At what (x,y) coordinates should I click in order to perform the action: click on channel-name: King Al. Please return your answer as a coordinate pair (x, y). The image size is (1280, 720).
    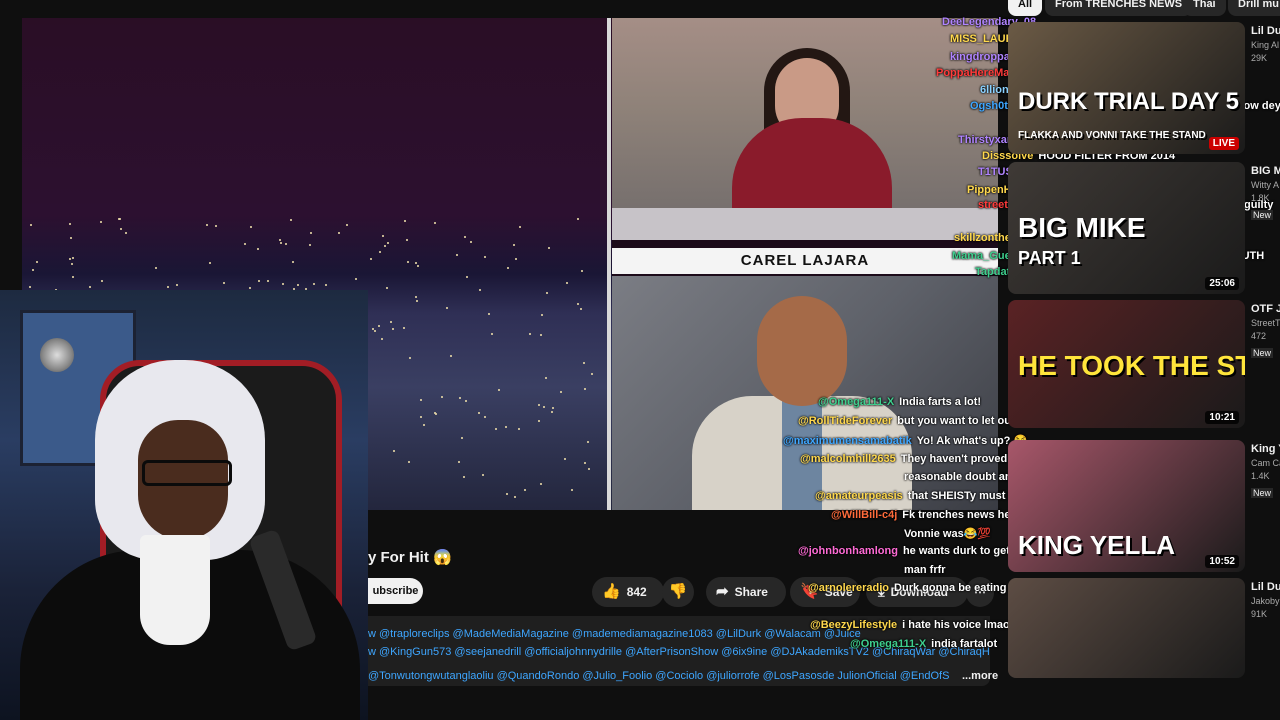
    Looking at the image, I should click on (1265, 45).